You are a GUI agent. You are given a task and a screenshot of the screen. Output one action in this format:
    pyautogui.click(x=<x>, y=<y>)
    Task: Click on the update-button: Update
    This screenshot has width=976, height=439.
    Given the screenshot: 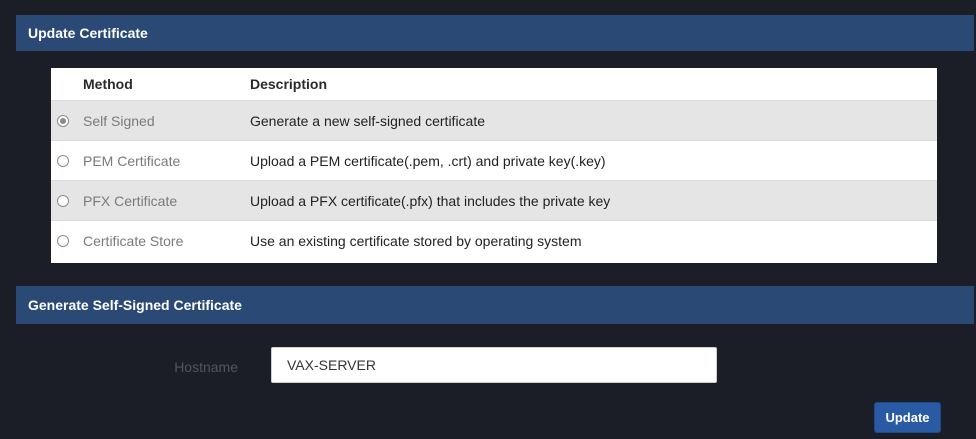 What is the action you would take?
    pyautogui.click(x=907, y=417)
    